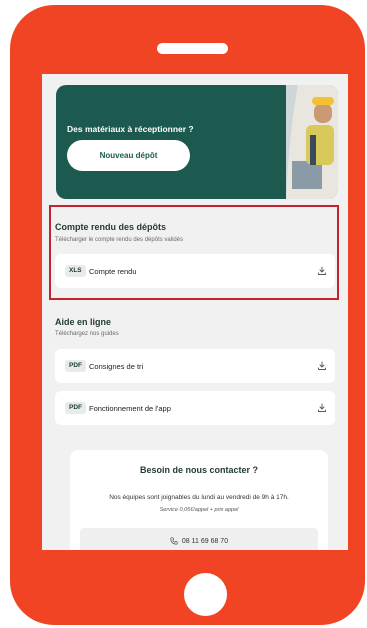 The width and height of the screenshot is (367, 628). What do you see at coordinates (312, 142) in the screenshot?
I see `worker-photo` at bounding box center [312, 142].